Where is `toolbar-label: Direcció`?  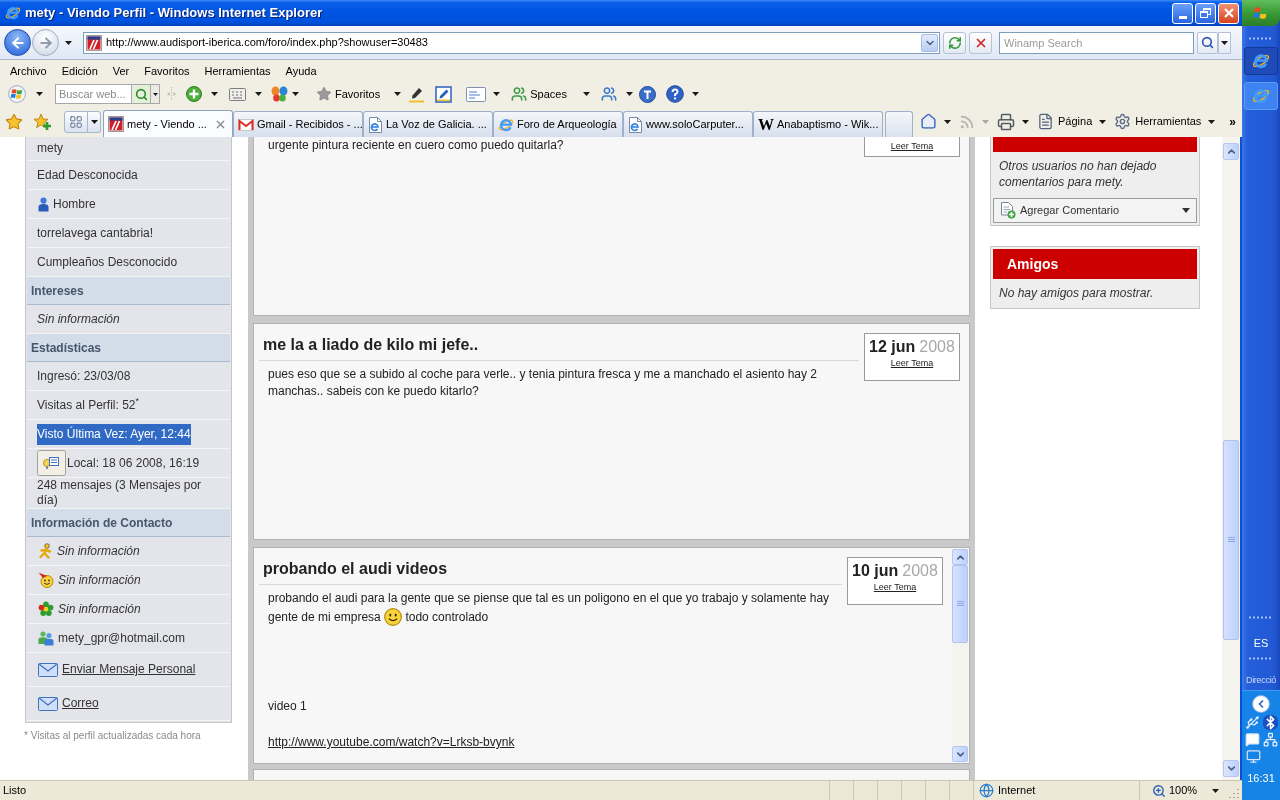 toolbar-label: Direcció is located at coordinates (1261, 680).